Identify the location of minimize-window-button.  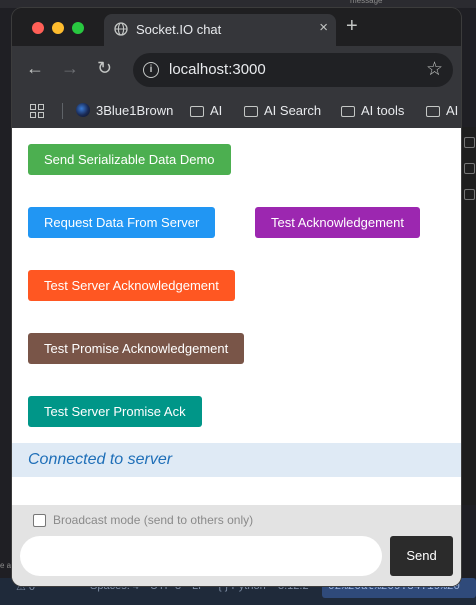
(58, 28).